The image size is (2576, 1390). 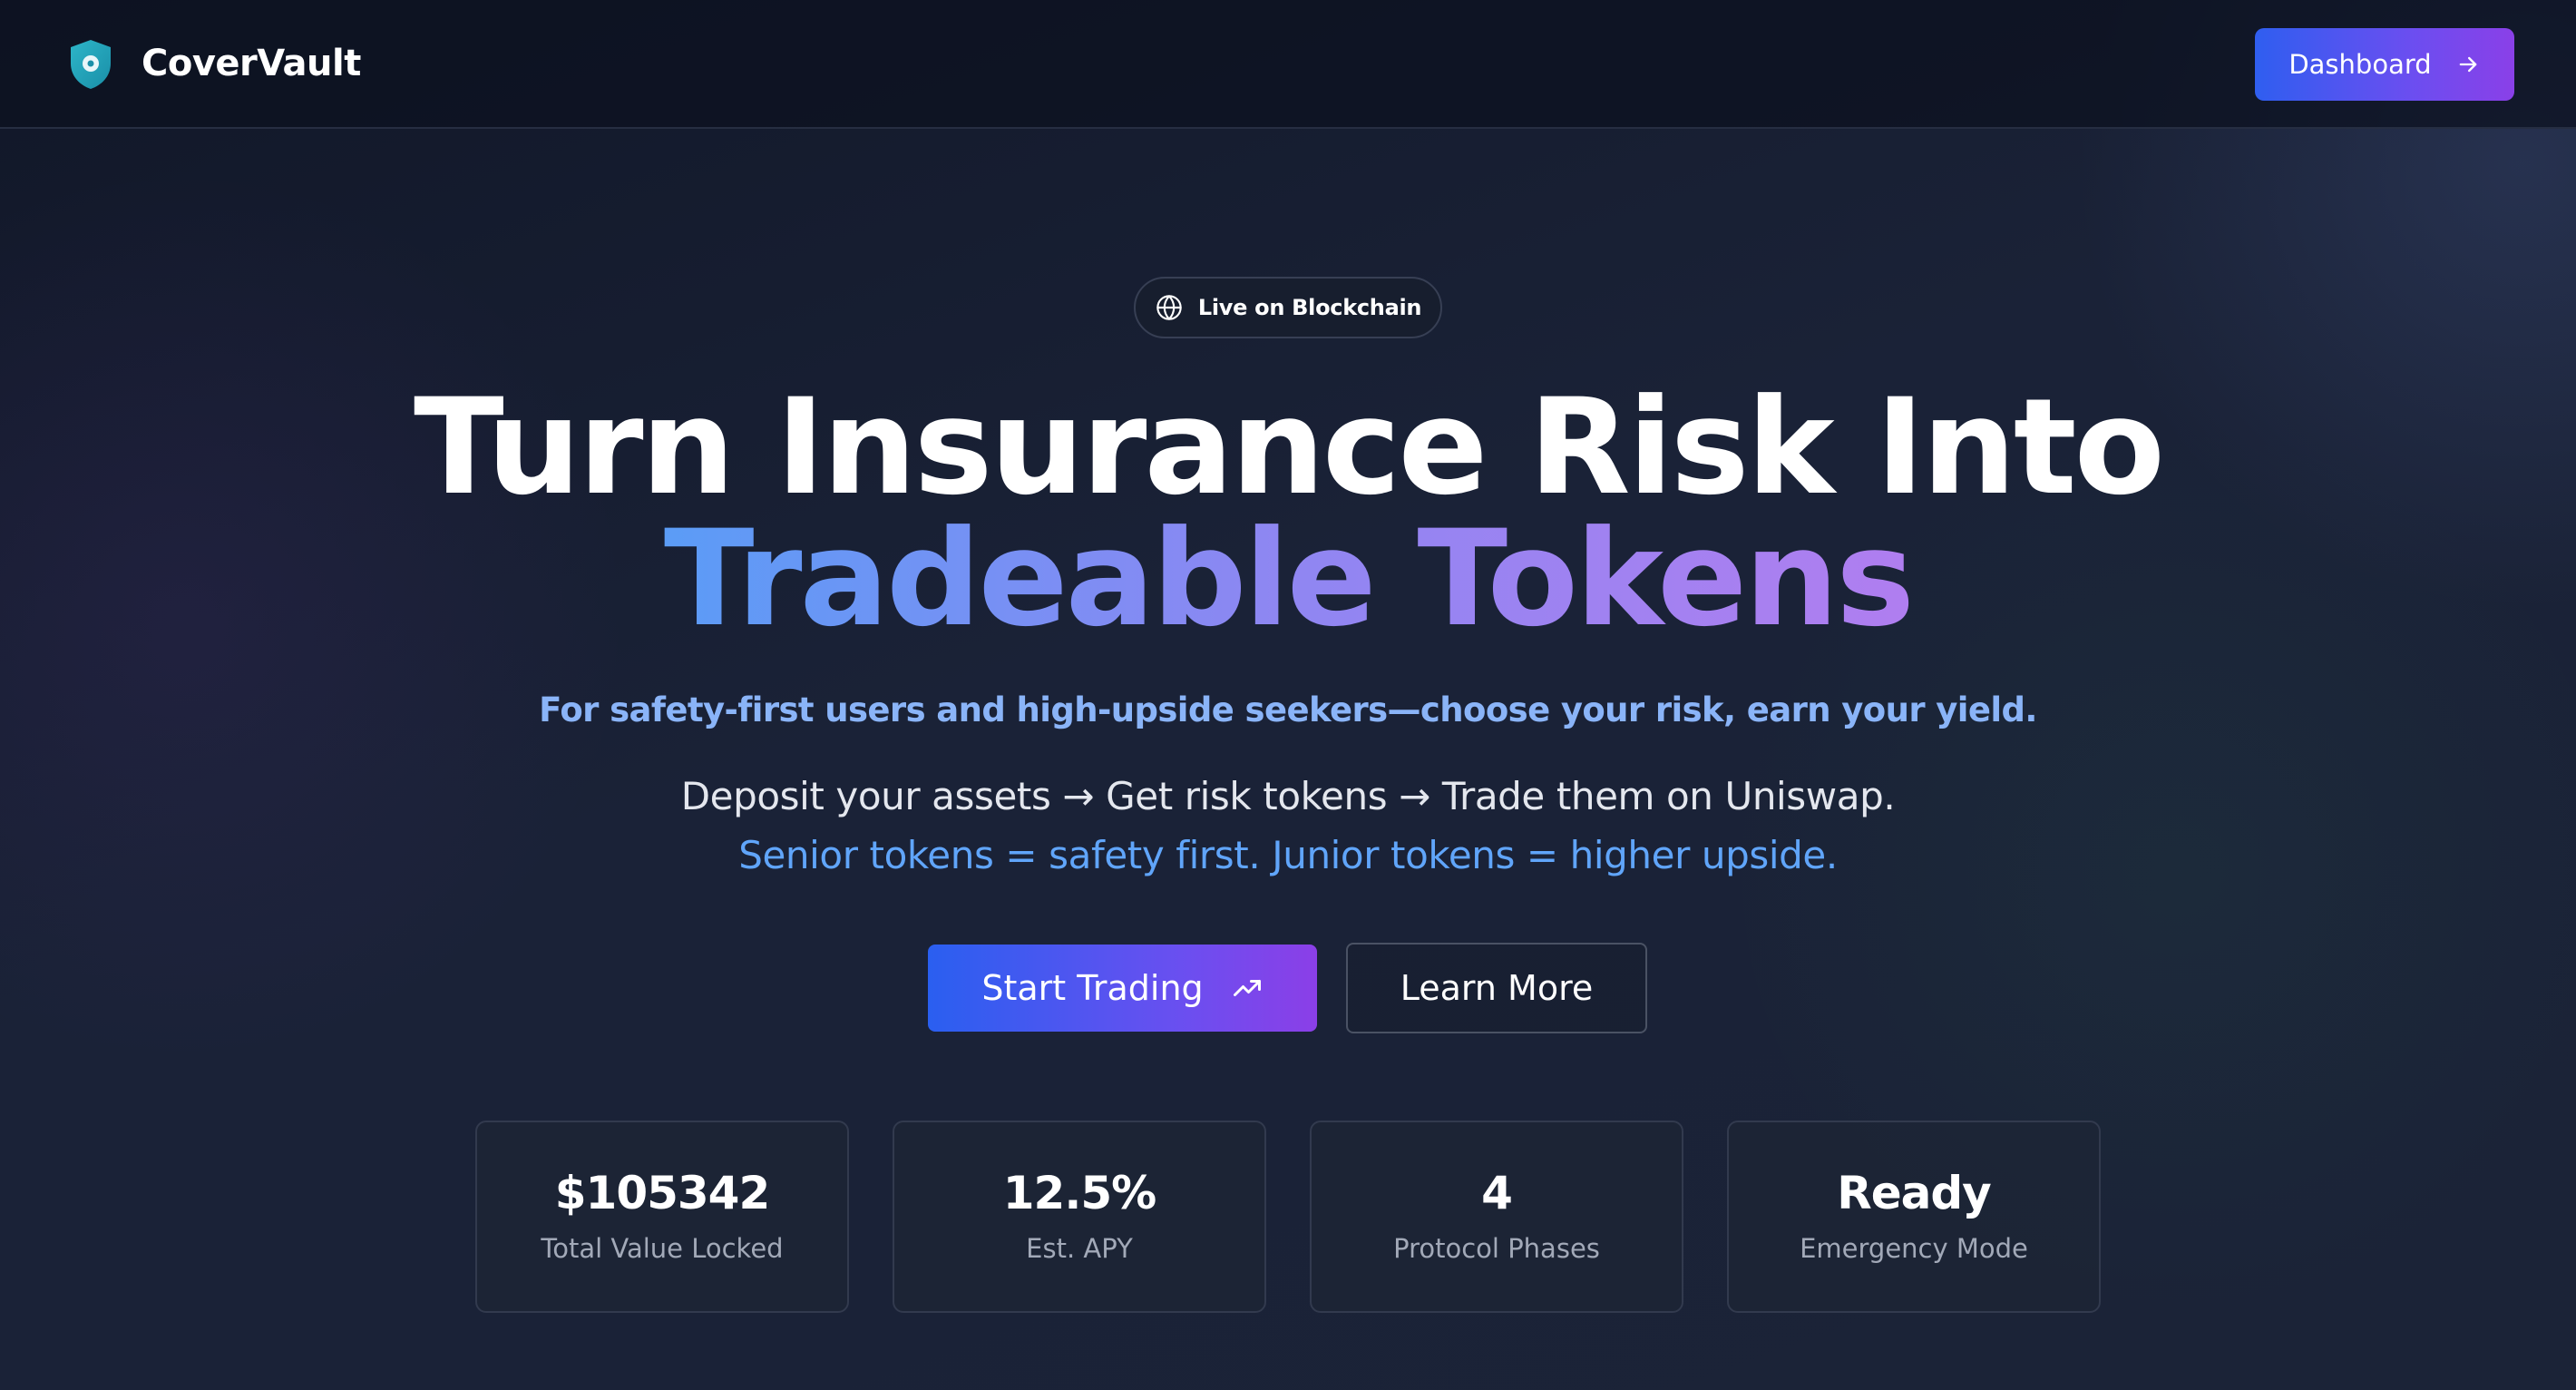 I want to click on dashboard-button: Dashboard, so click(x=2384, y=64).